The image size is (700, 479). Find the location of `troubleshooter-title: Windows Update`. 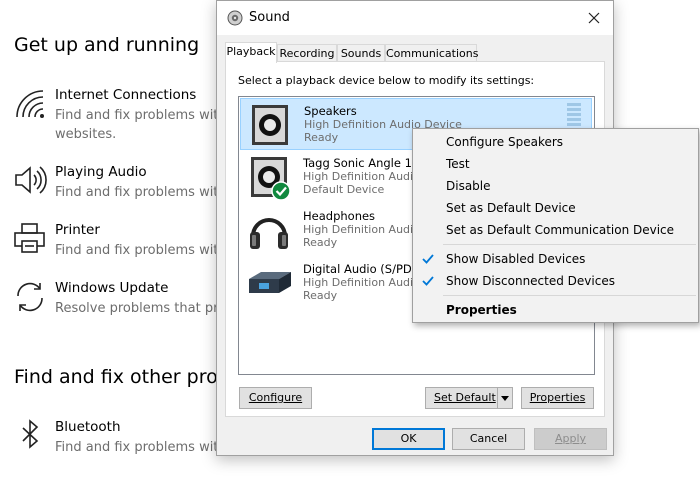

troubleshooter-title: Windows Update is located at coordinates (112, 288).